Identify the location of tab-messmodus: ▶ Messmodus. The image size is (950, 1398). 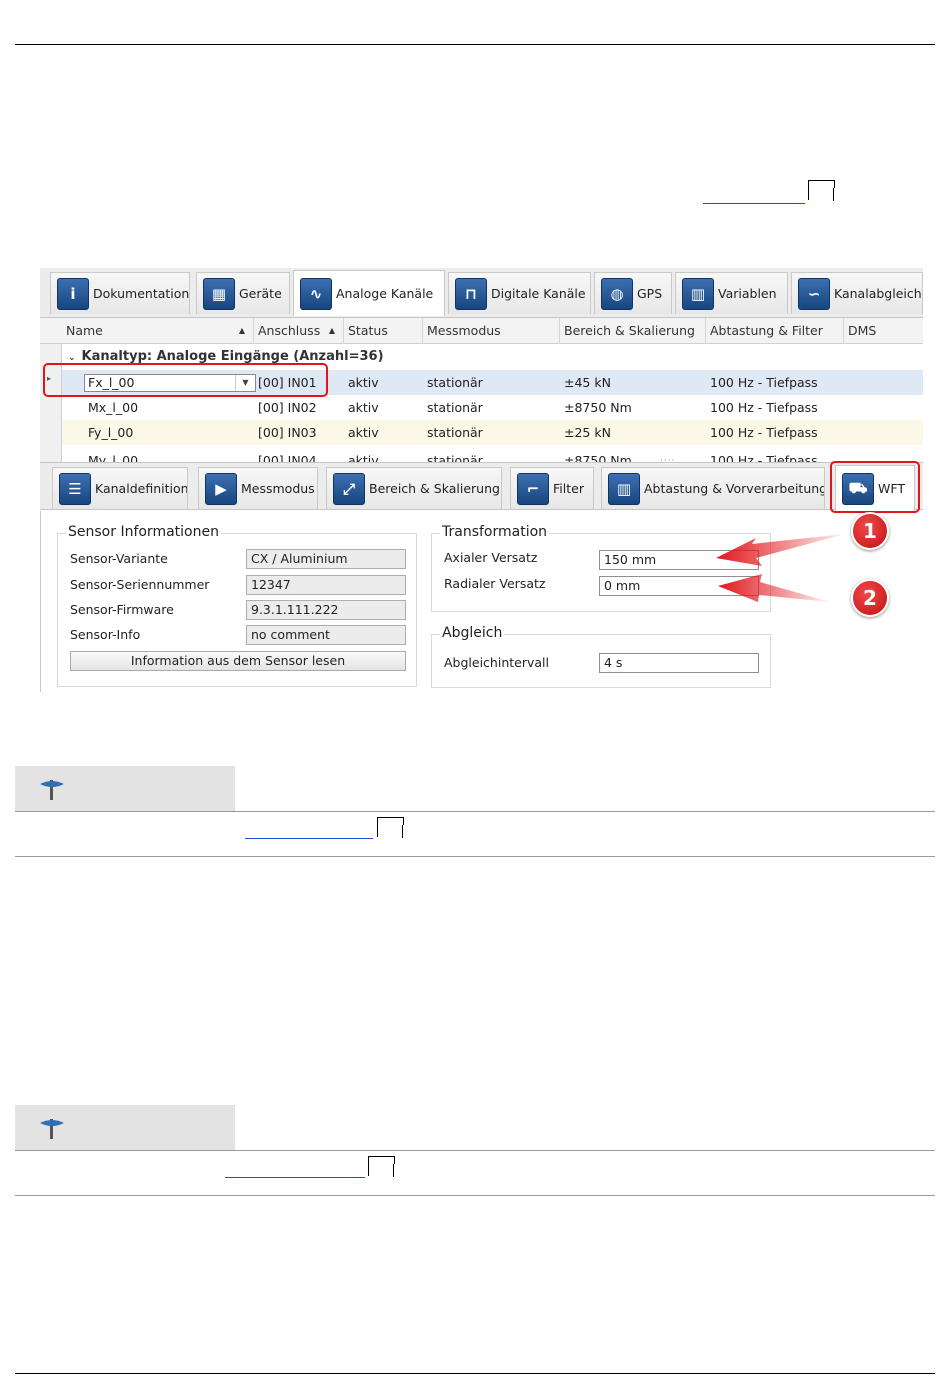
(258, 488).